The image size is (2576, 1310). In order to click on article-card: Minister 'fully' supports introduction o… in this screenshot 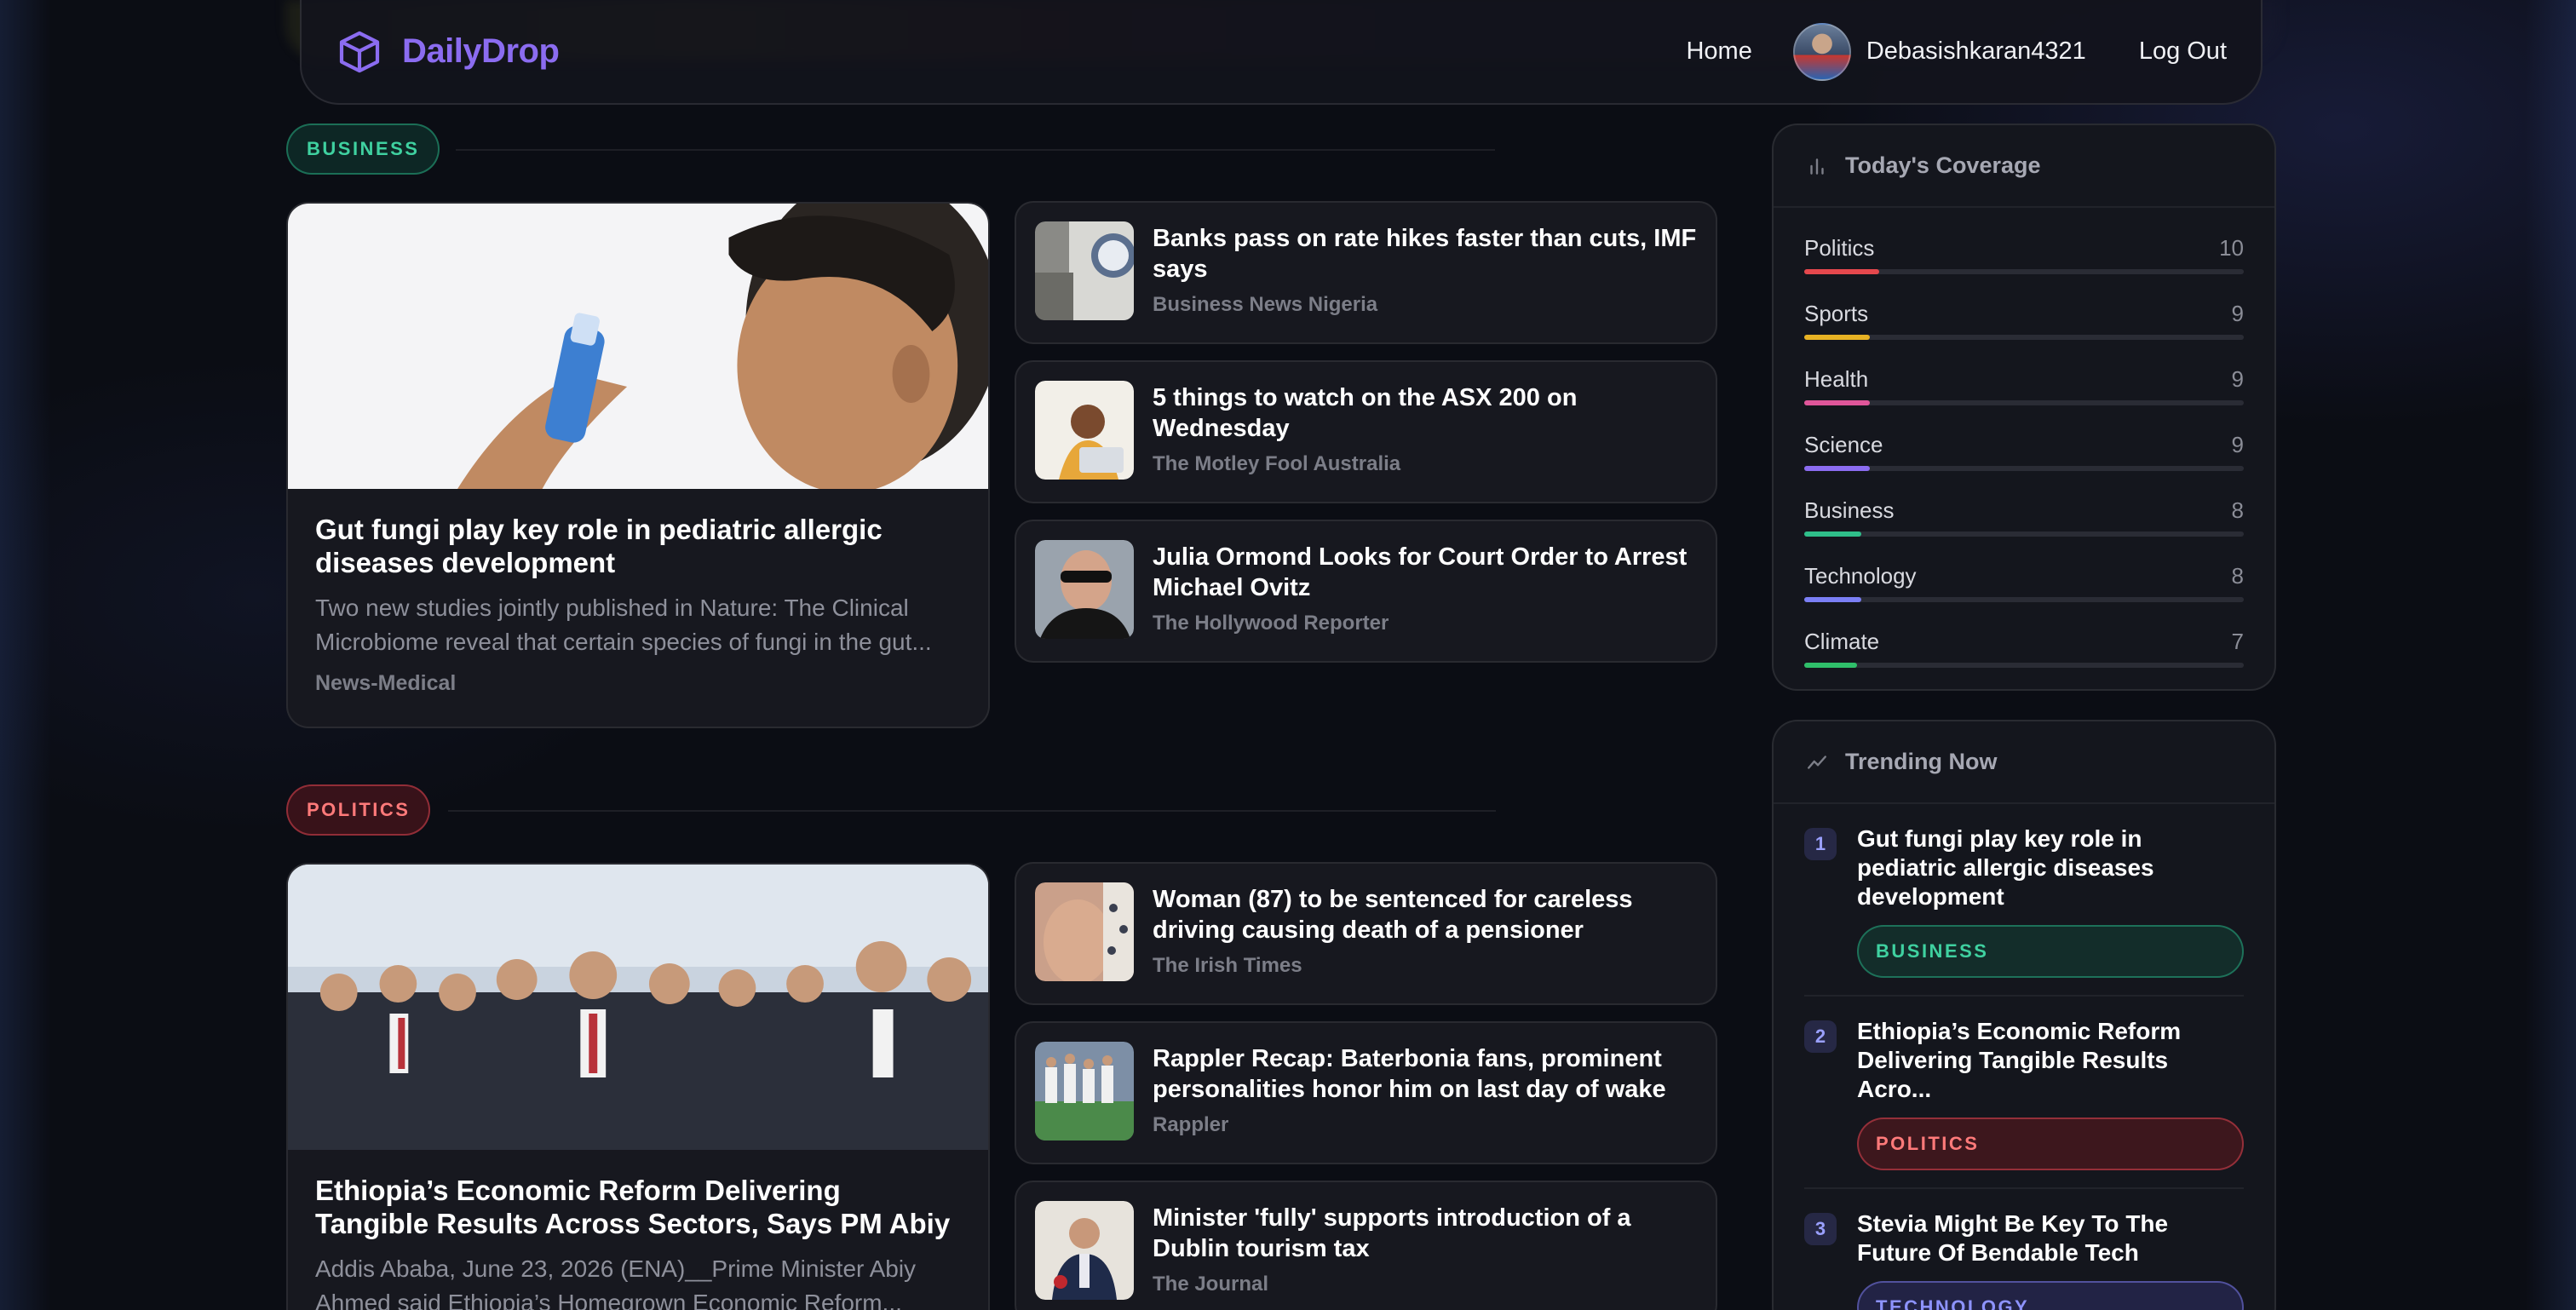, I will do `click(1366, 1245)`.